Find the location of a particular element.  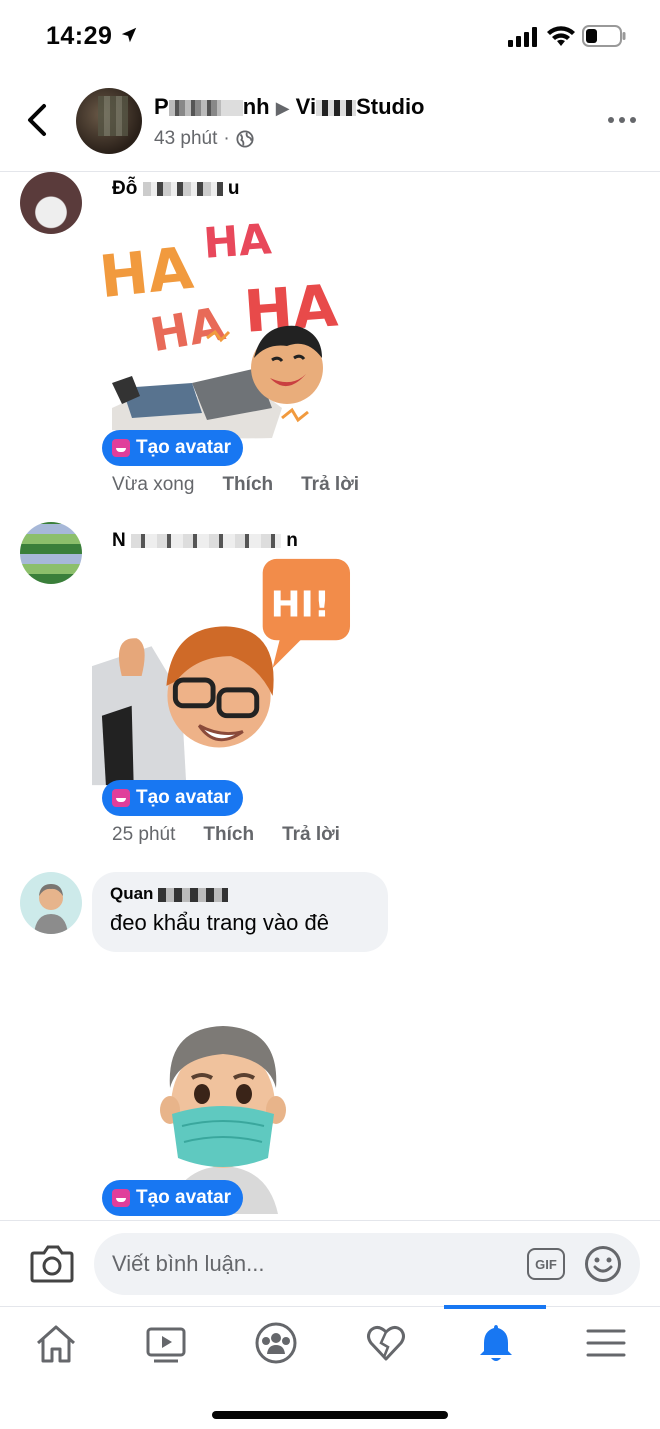

video-icon is located at coordinates (166, 1343).